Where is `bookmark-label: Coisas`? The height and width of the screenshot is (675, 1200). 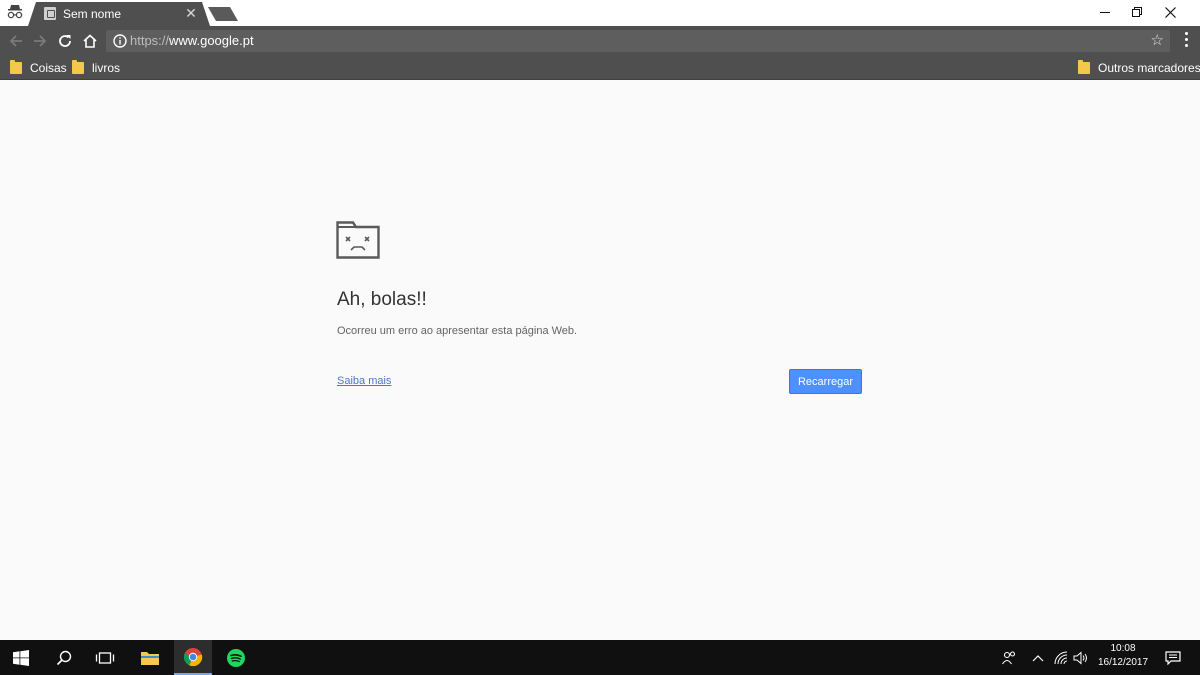 bookmark-label: Coisas is located at coordinates (48, 68).